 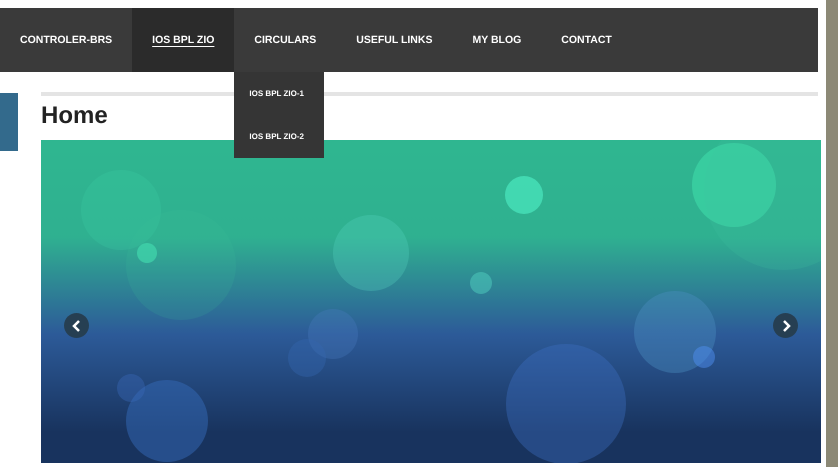 What do you see at coordinates (74, 116) in the screenshot?
I see `page-title: Home` at bounding box center [74, 116].